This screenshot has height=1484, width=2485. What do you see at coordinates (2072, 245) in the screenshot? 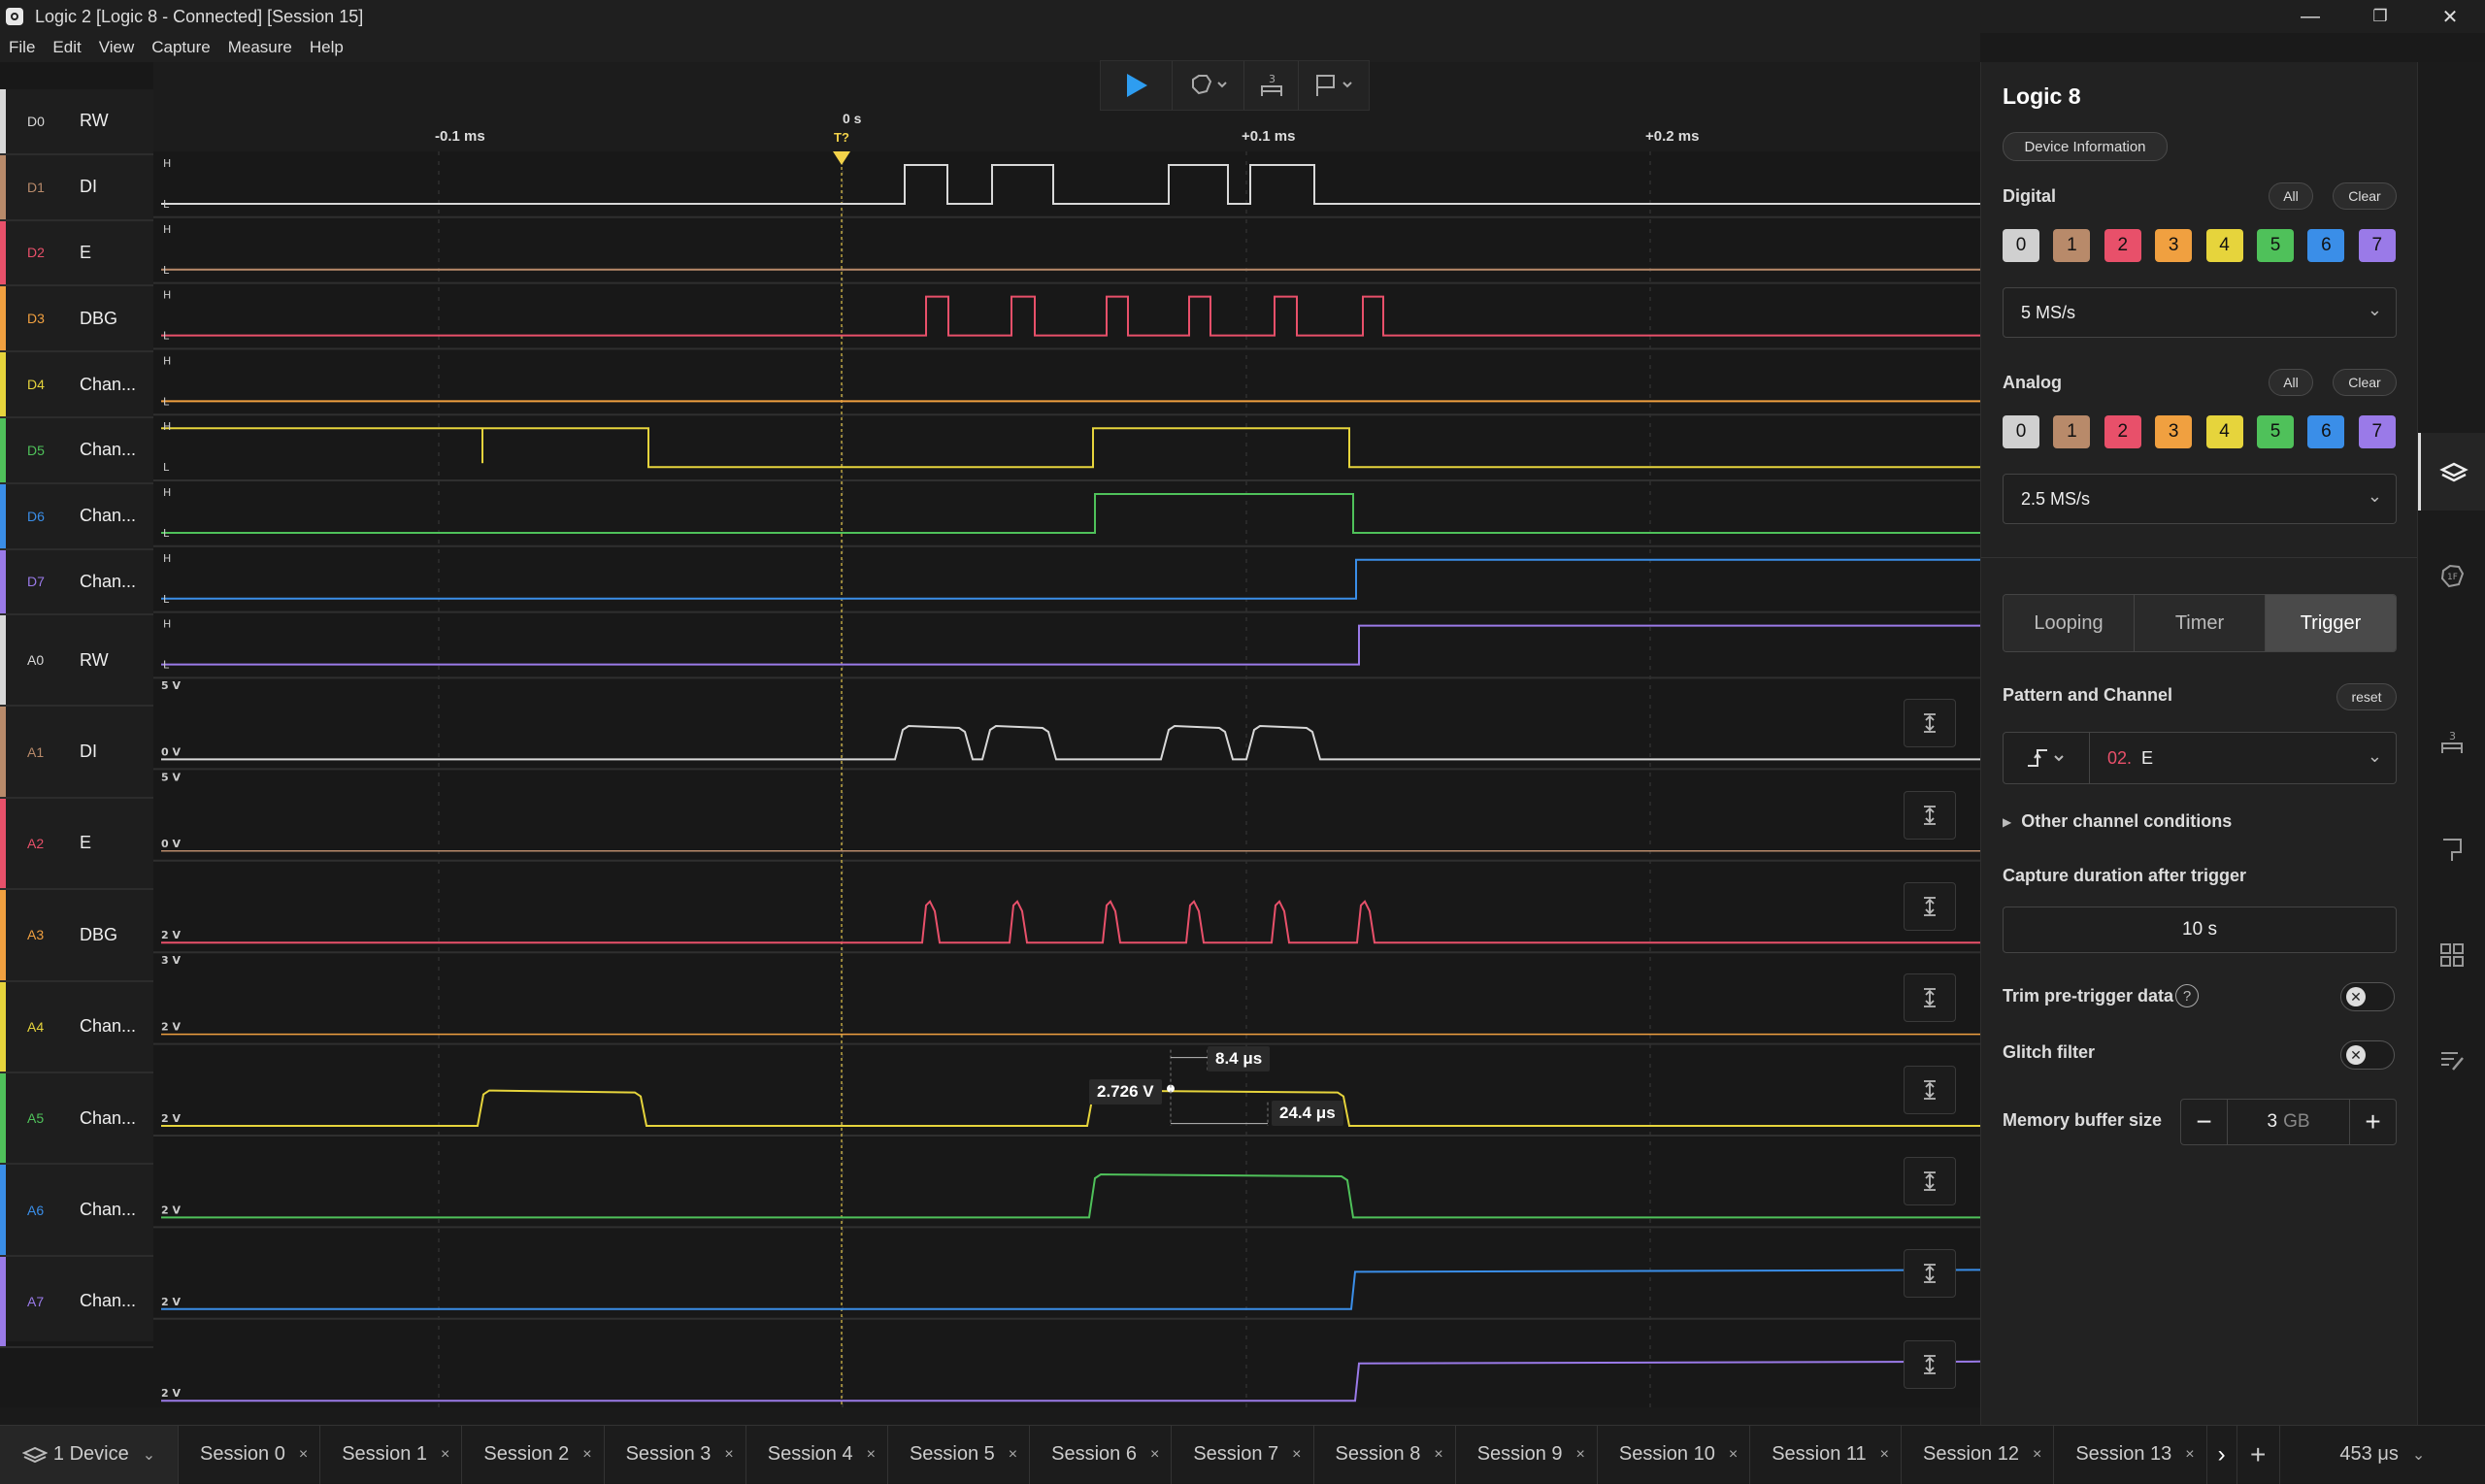
I see `digital-channel-chip-1: 1` at bounding box center [2072, 245].